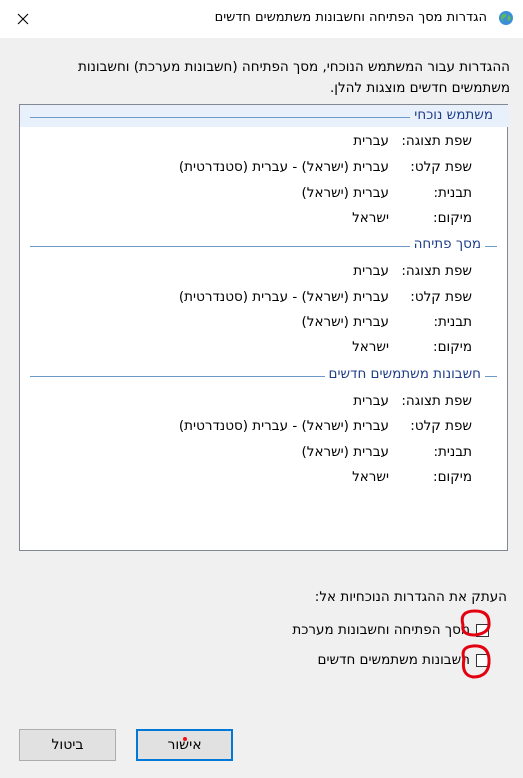 The width and height of the screenshot is (523, 778). Describe the element at coordinates (381, 630) in the screenshot. I see `checkbox-label: מסך הפתיחה וחשבונות מערכת` at that location.